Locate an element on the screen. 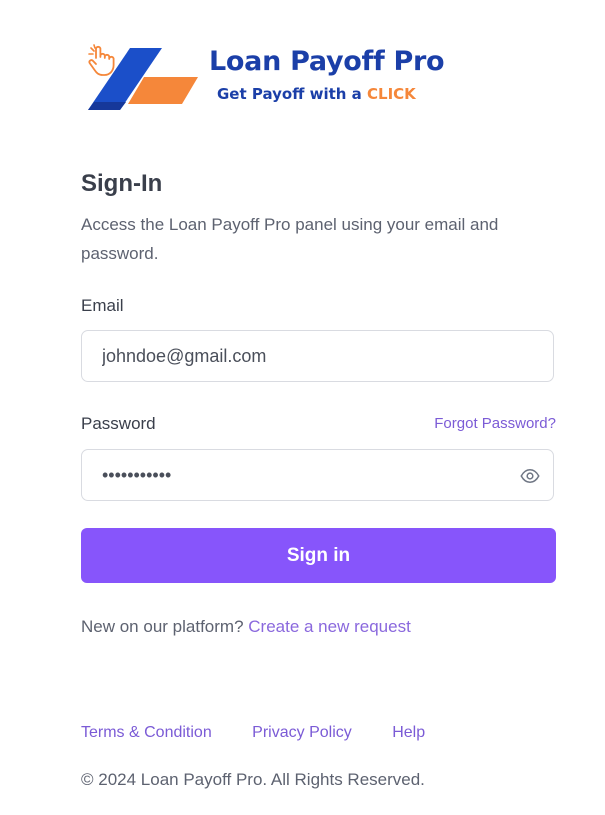  footer-link-privacy: Privacy Policy is located at coordinates (302, 732).